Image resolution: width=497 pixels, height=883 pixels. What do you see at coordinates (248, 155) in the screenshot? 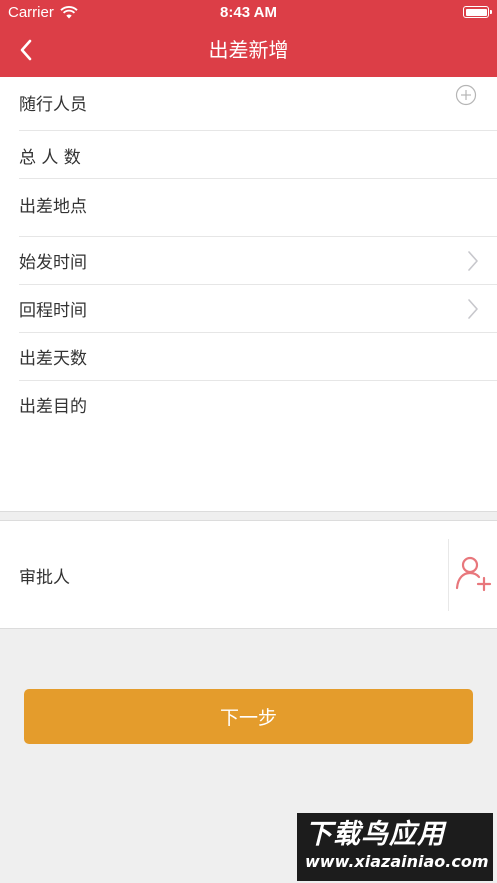
I see `form-row-total-people: 总 人 数` at bounding box center [248, 155].